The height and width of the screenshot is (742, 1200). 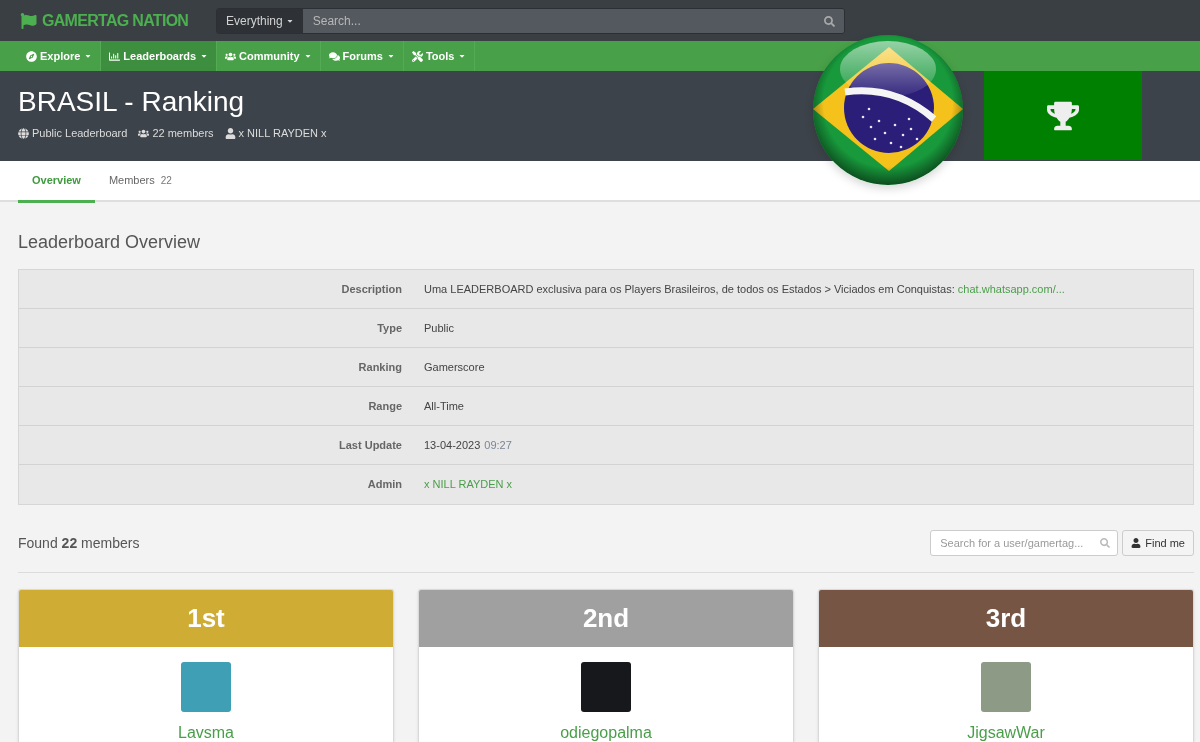 What do you see at coordinates (109, 242) in the screenshot?
I see `section-heading: Leaderboard Overview` at bounding box center [109, 242].